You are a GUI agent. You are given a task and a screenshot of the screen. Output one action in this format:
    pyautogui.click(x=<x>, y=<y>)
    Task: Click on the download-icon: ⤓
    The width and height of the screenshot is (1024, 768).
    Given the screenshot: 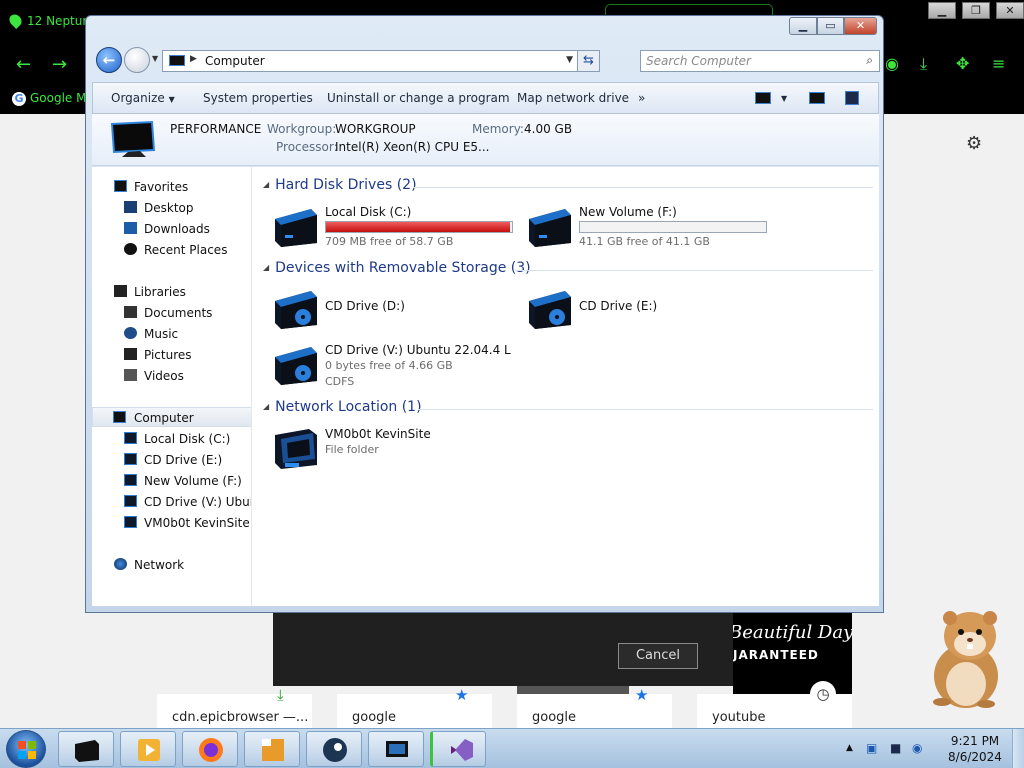 What is the action you would take?
    pyautogui.click(x=923, y=64)
    